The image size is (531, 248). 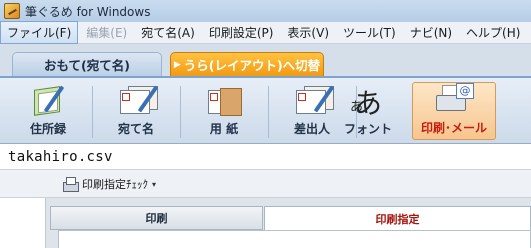 What do you see at coordinates (224, 101) in the screenshot?
I see `paper-icon` at bounding box center [224, 101].